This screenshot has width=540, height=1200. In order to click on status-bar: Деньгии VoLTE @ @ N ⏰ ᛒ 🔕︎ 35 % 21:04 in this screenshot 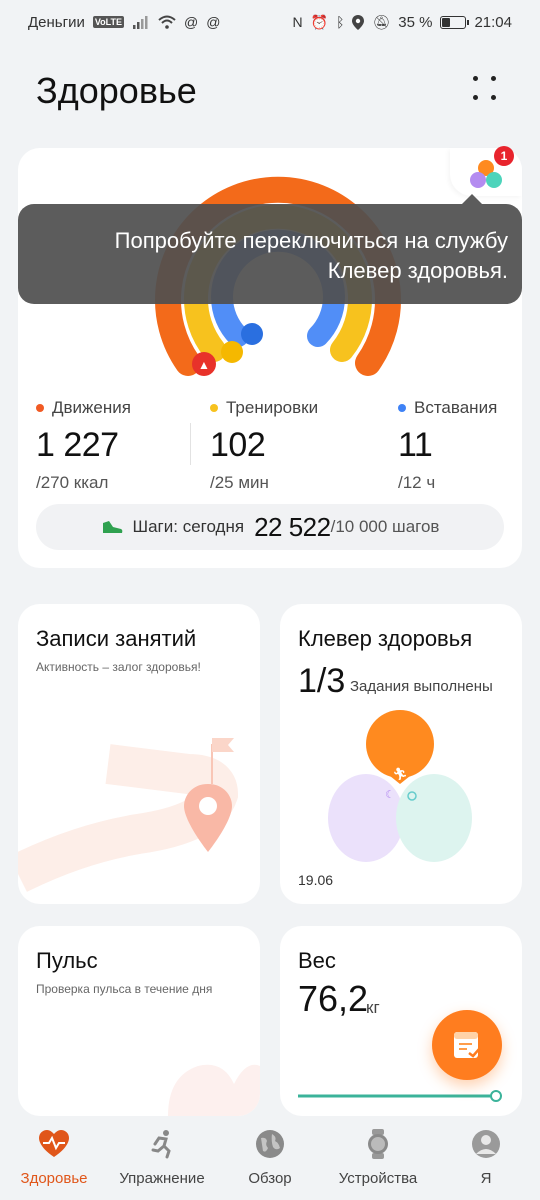, I will do `click(270, 22)`.